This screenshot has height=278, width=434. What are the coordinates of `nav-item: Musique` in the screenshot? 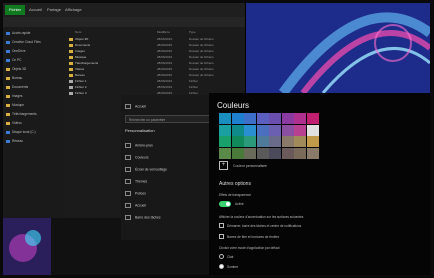 It's located at (15, 105).